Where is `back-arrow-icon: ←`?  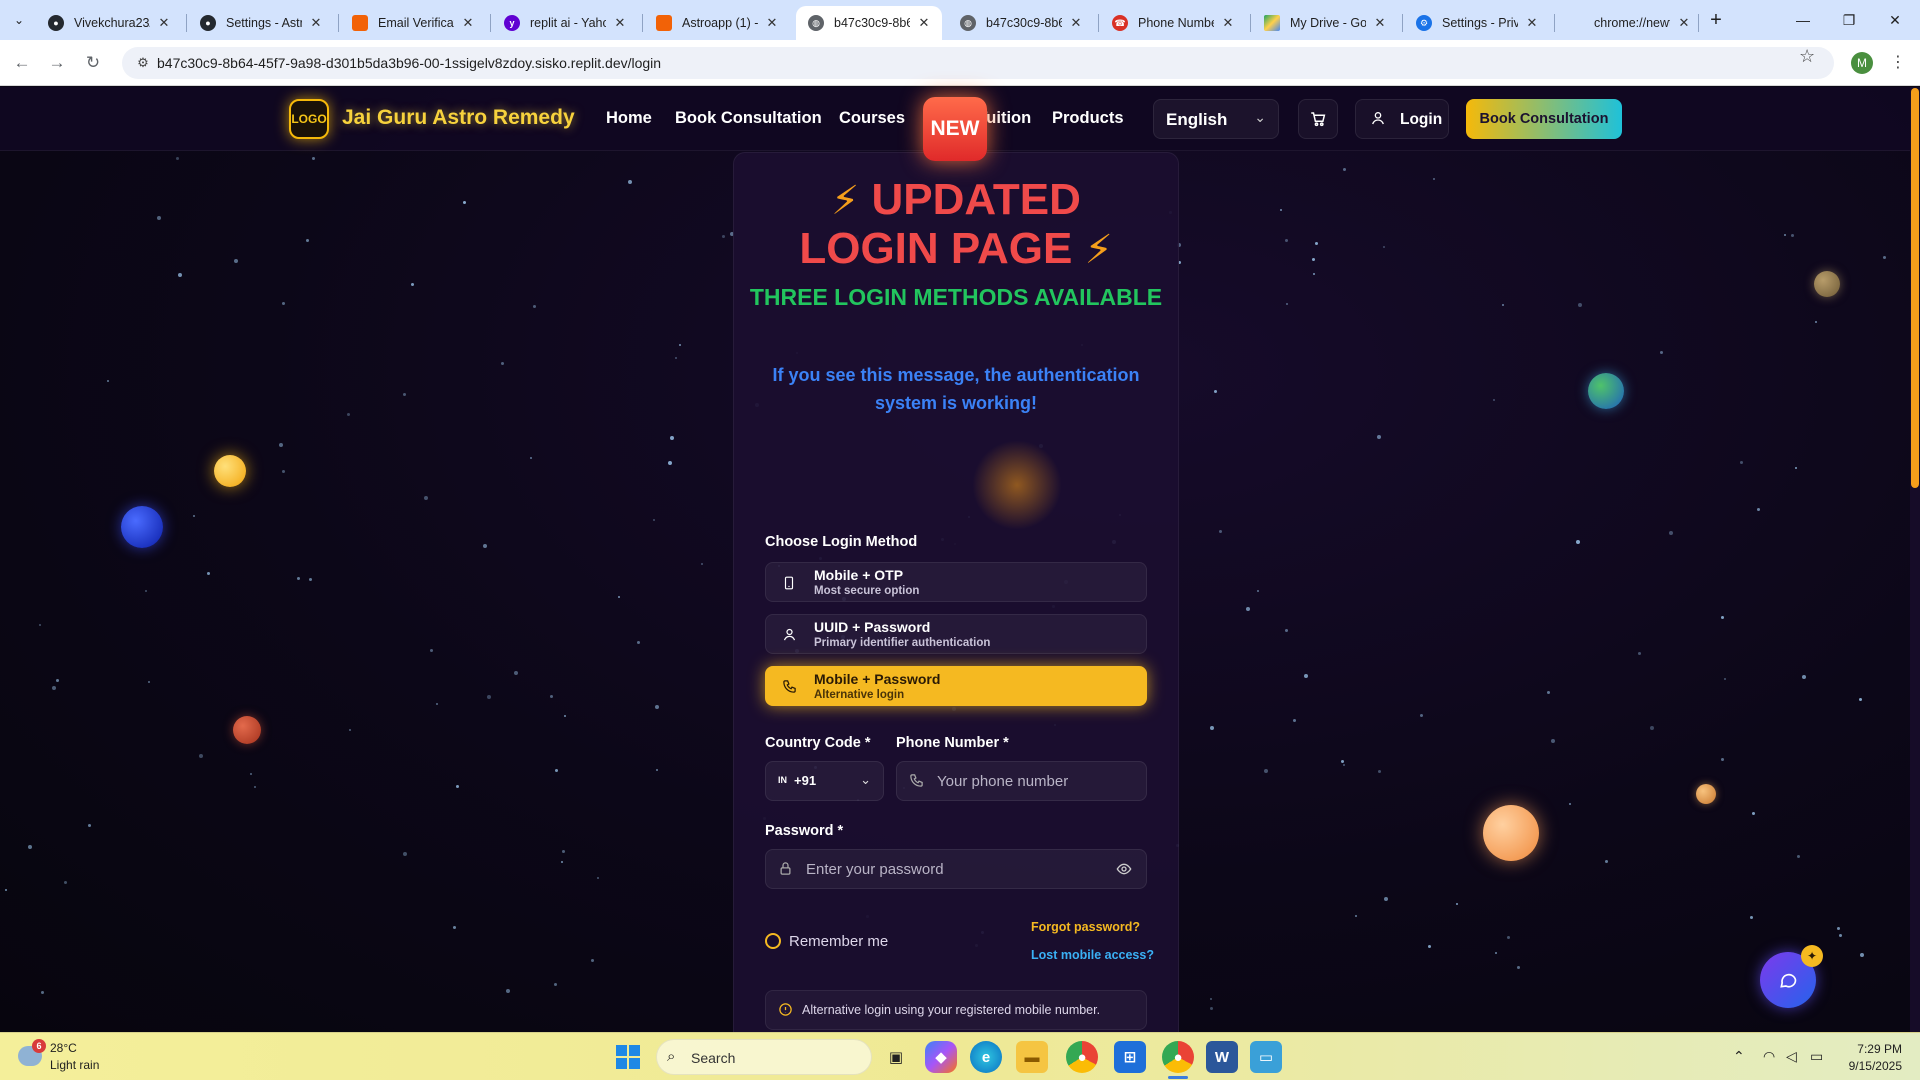 back-arrow-icon: ← is located at coordinates (22, 63).